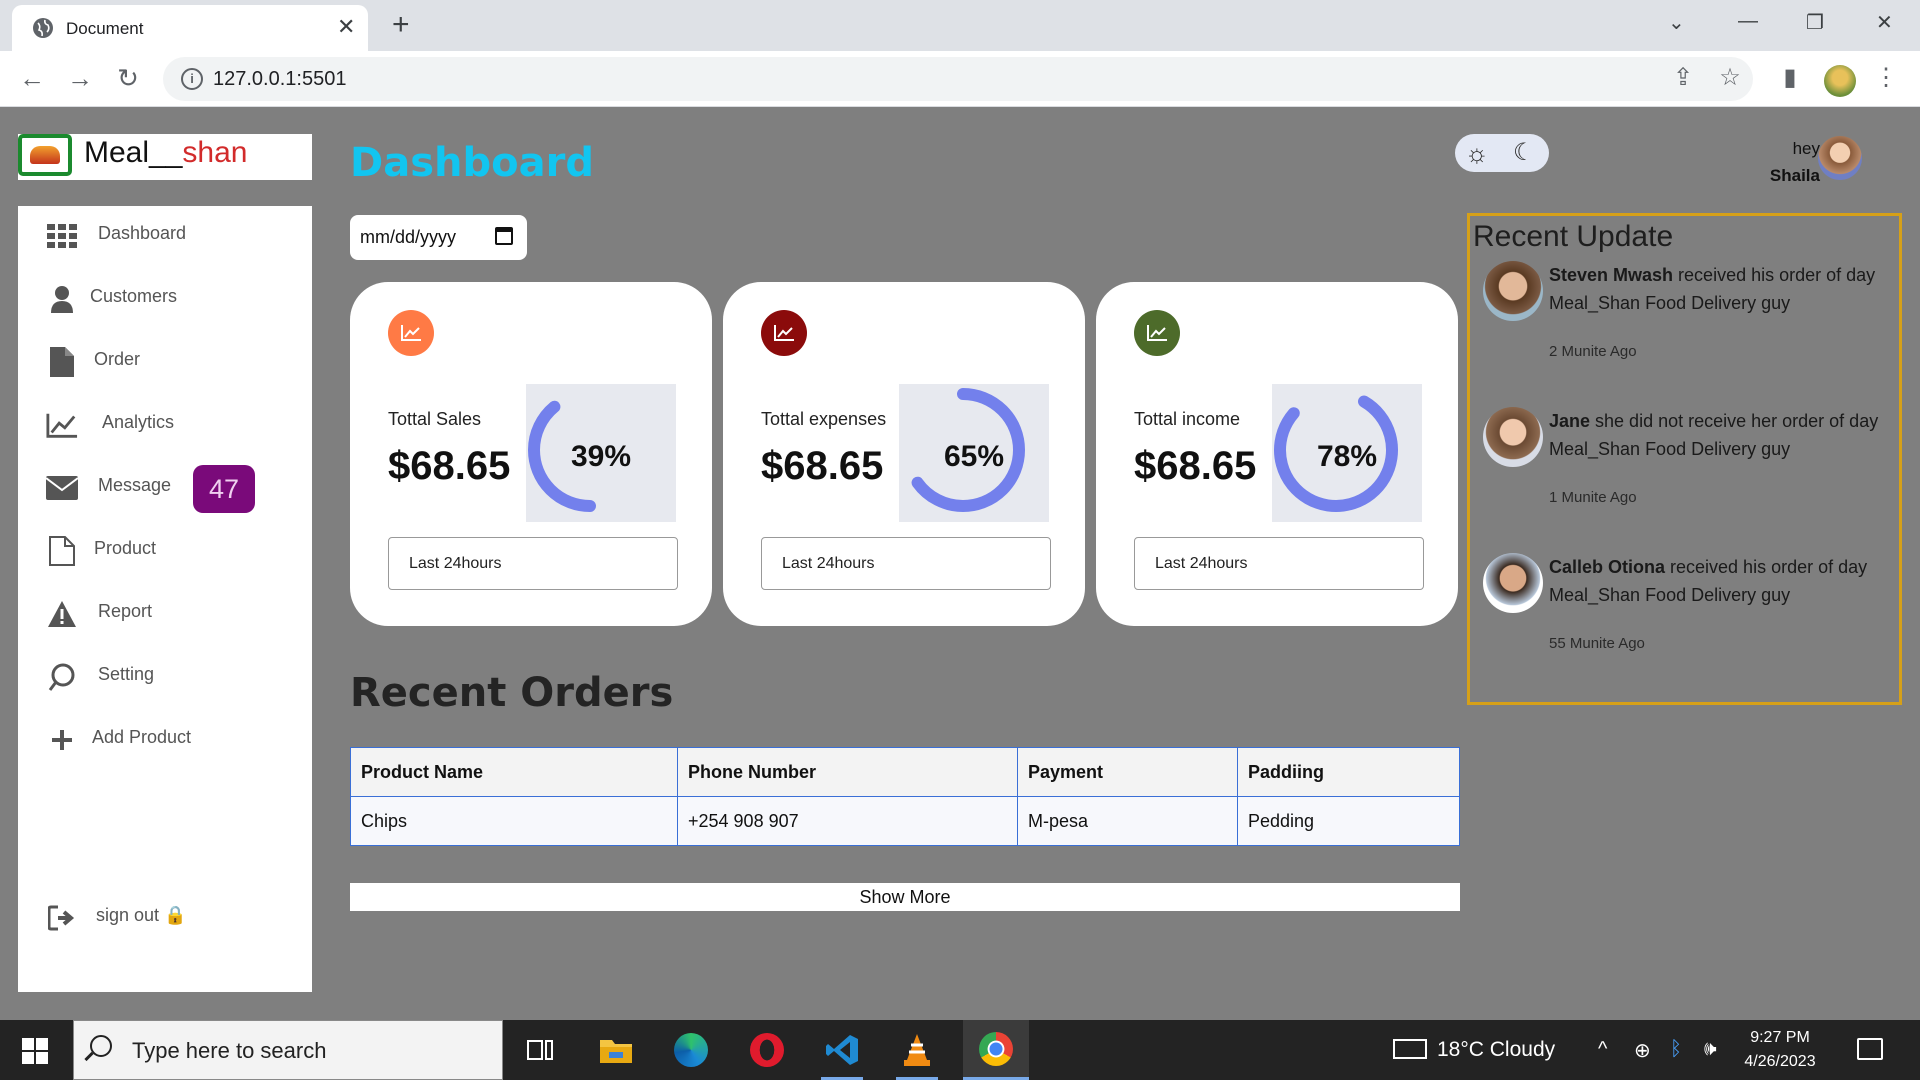  Describe the element at coordinates (504, 236) in the screenshot. I see `calendar-icon` at that location.